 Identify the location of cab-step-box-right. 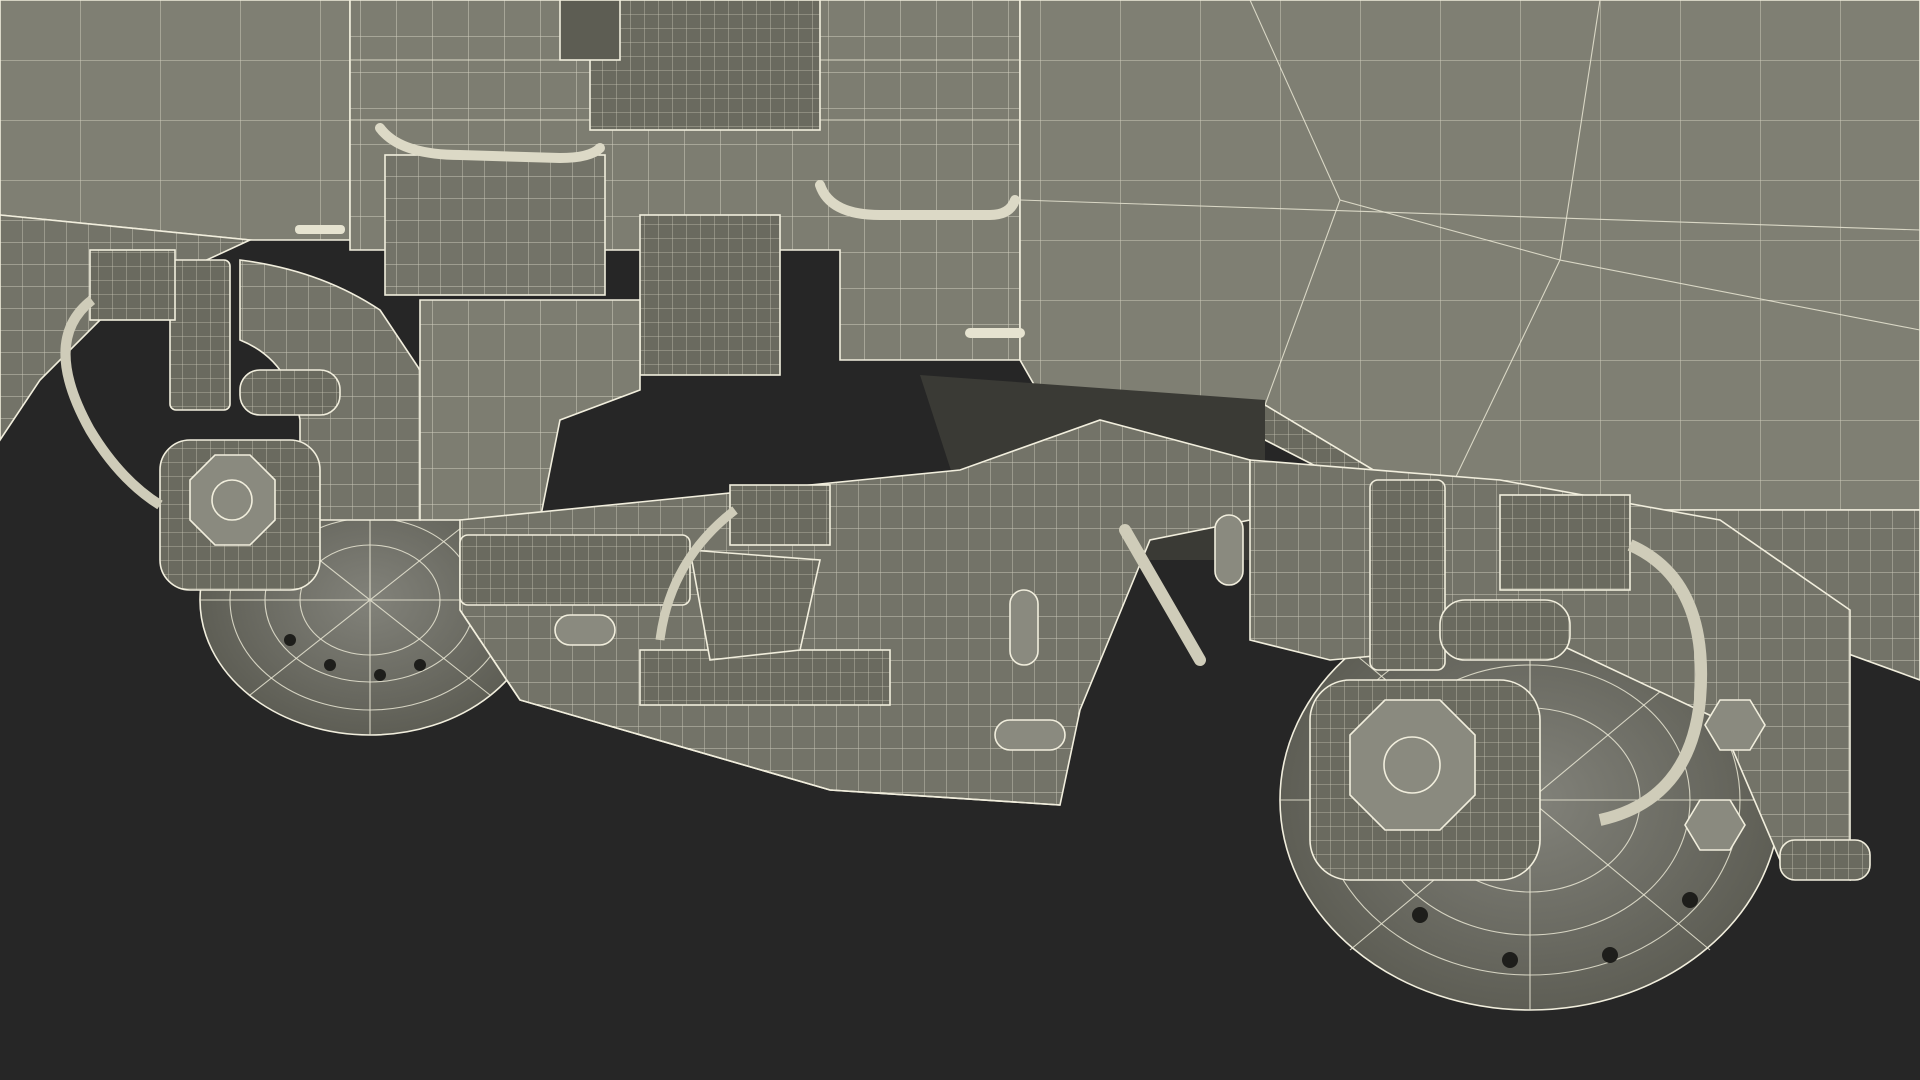
(710, 295).